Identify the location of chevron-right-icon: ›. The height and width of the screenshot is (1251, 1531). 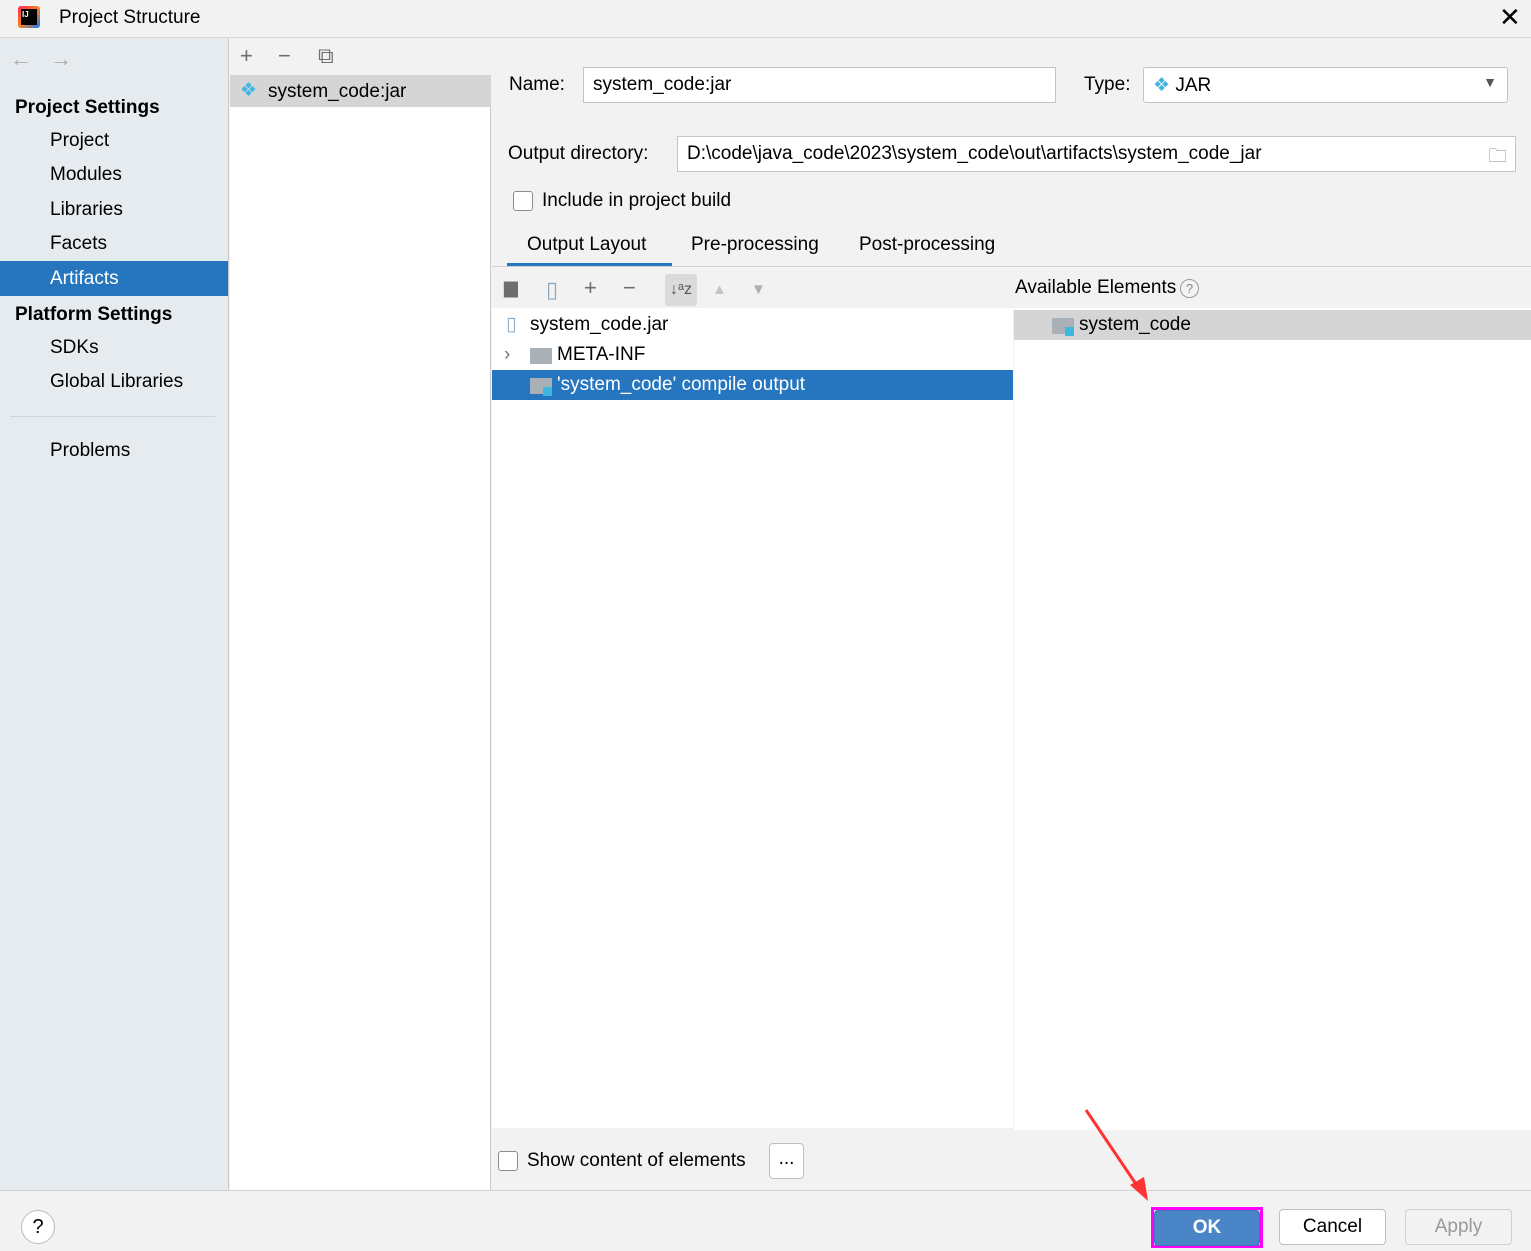
(507, 355).